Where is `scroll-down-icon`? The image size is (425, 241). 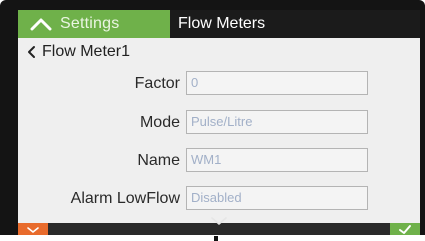 scroll-down-icon is located at coordinates (219, 221).